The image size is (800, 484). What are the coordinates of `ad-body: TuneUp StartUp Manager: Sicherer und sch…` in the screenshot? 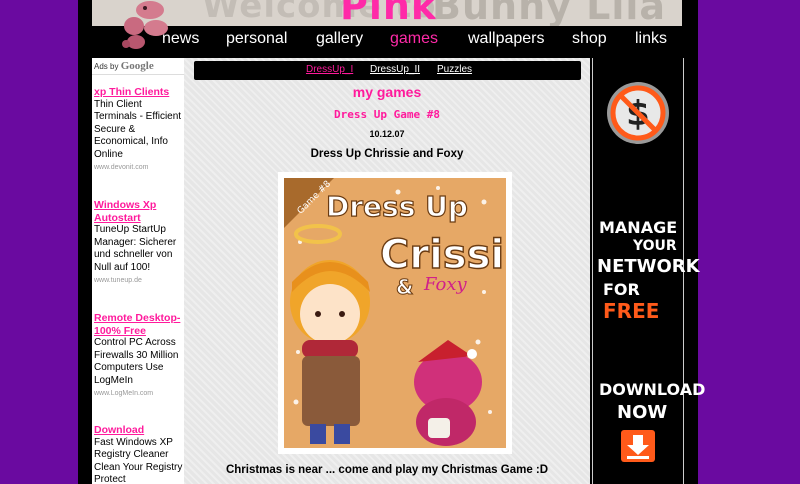 It's located at (135, 248).